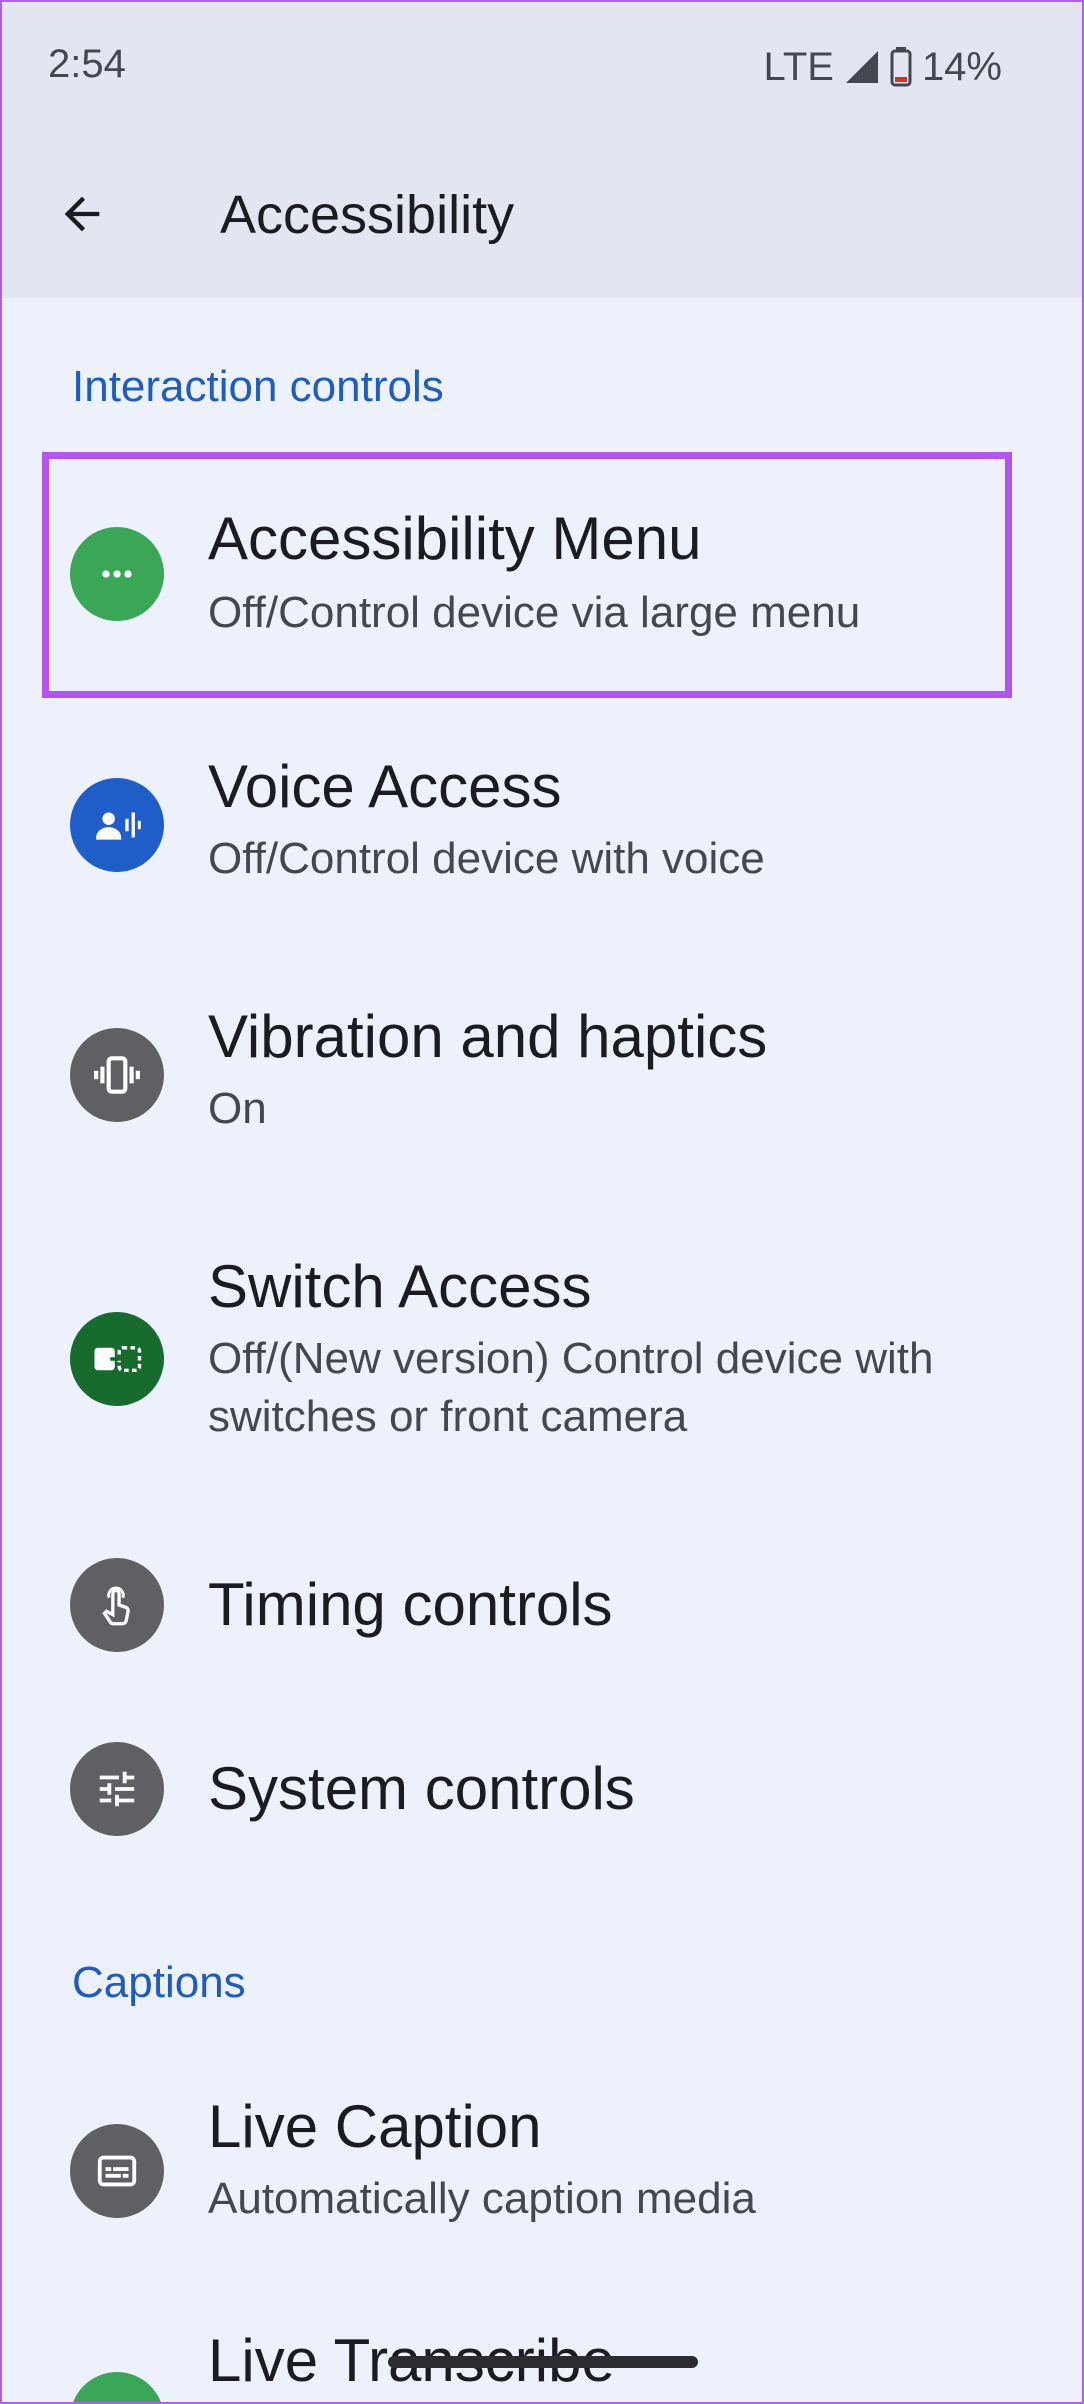 The width and height of the screenshot is (1084, 2404). I want to click on item-subtitle: Off/Control device with voice, so click(486, 858).